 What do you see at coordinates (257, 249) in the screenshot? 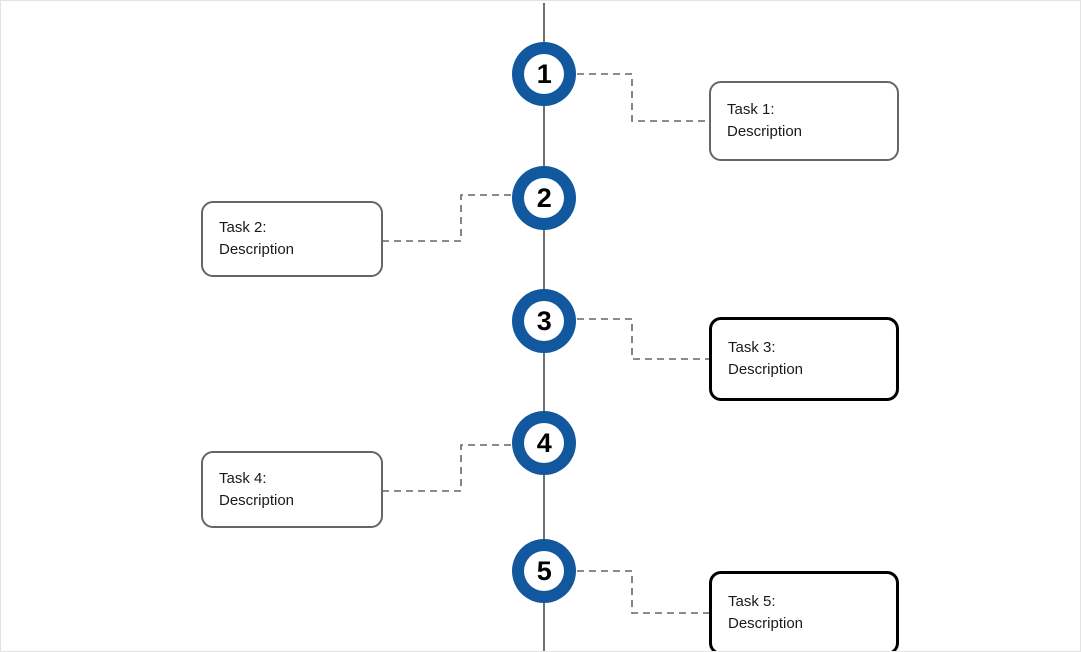
I see `task-description-2: Description` at bounding box center [257, 249].